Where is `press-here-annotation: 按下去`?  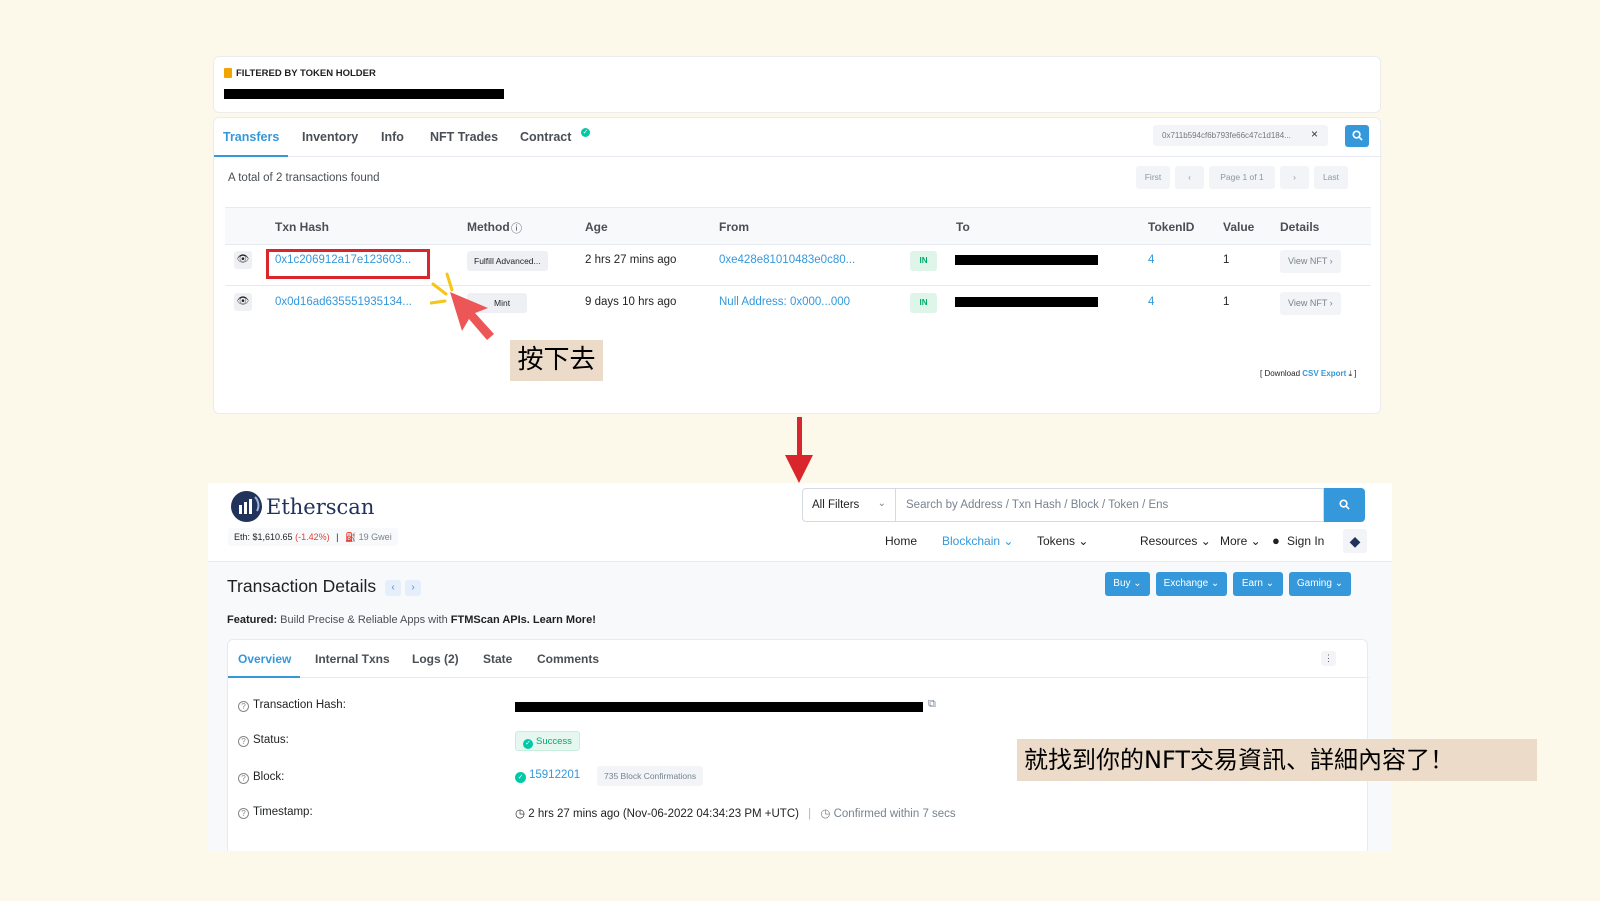
press-here-annotation: 按下去 is located at coordinates (556, 360).